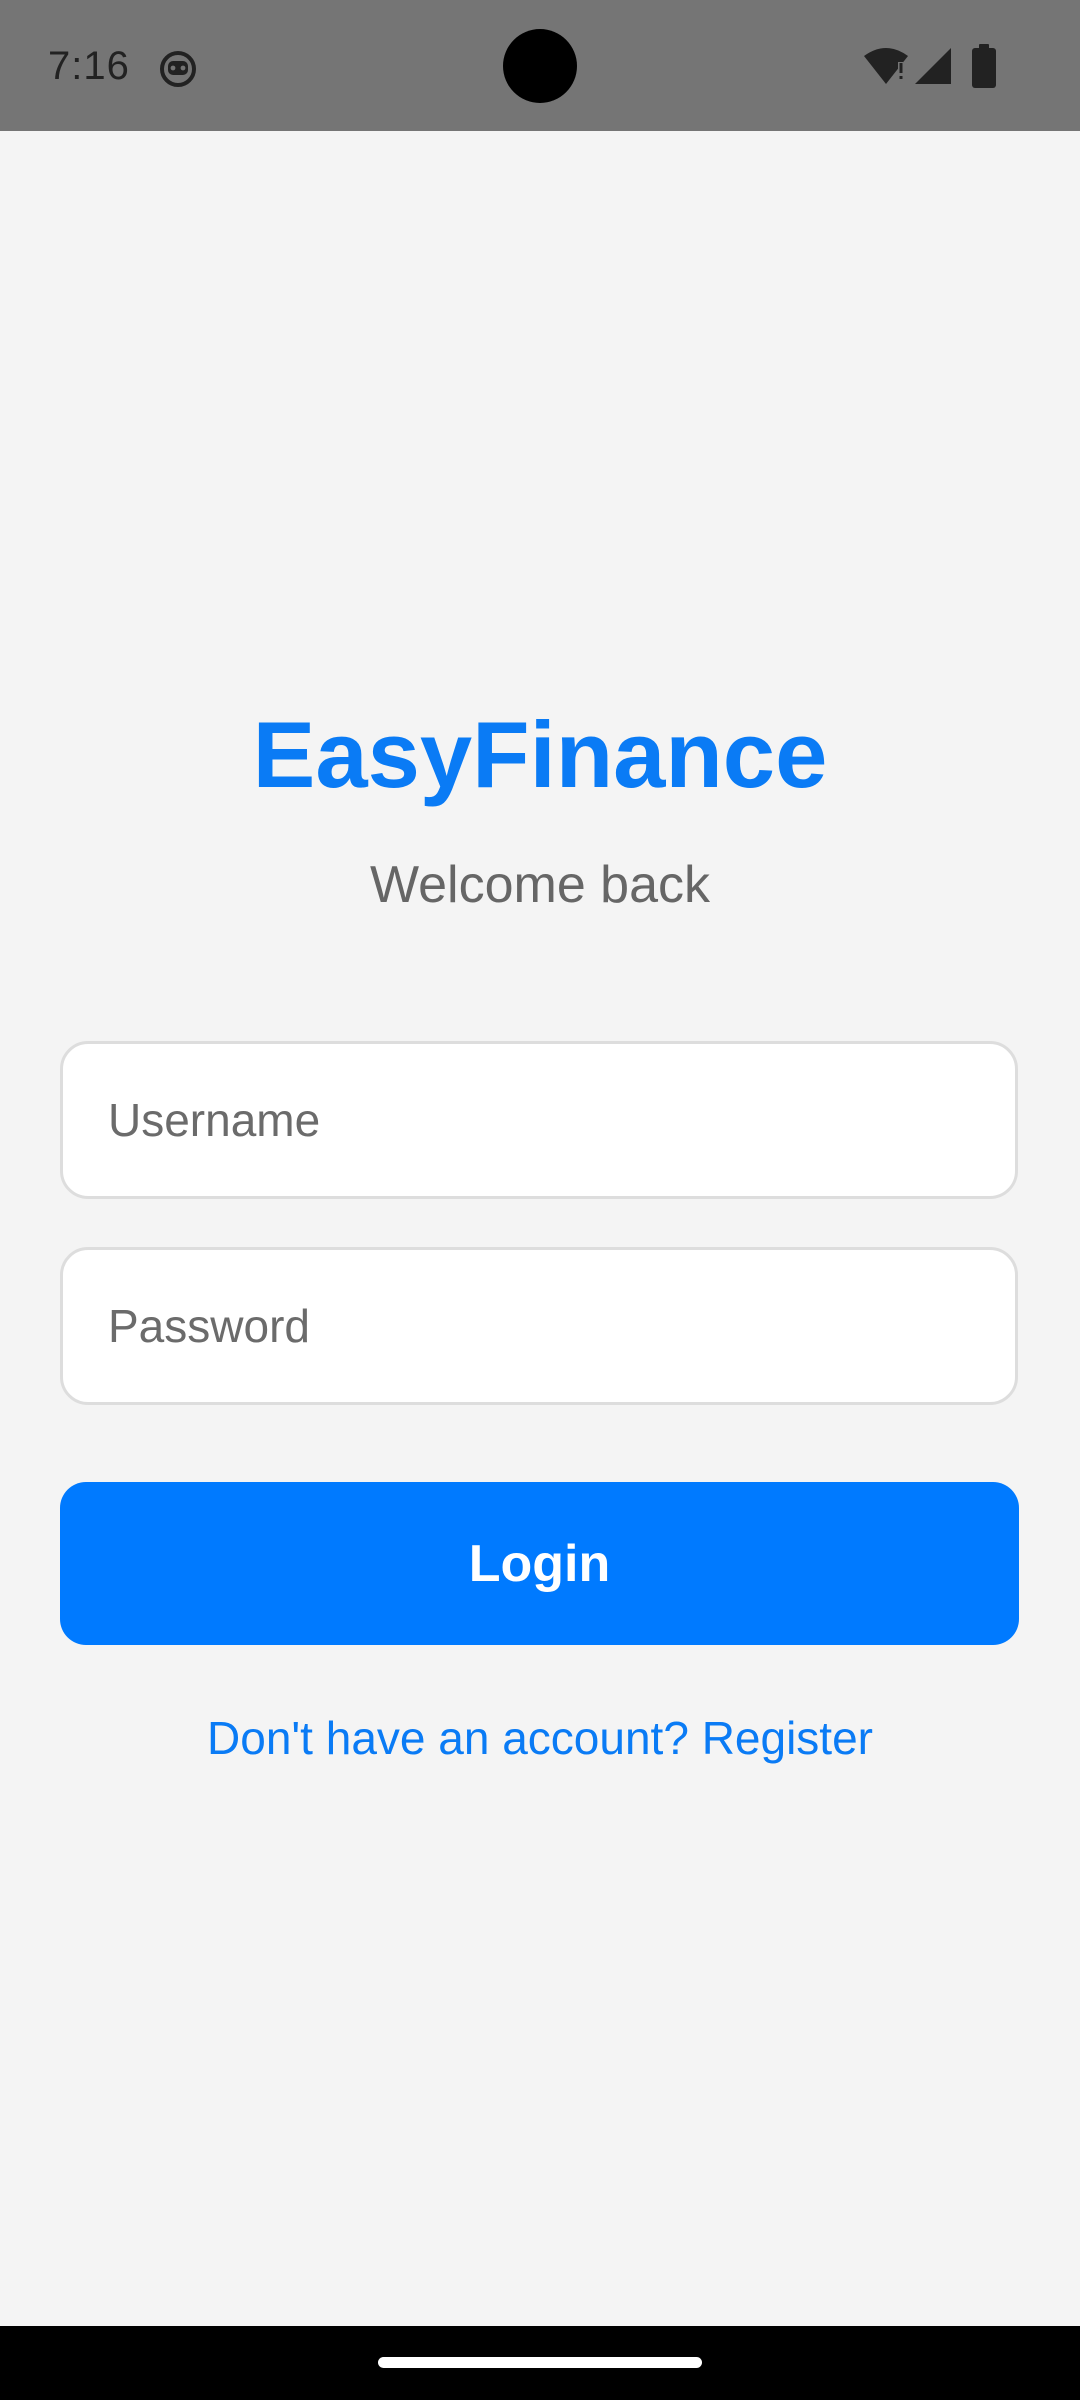 The width and height of the screenshot is (1080, 2400). Describe the element at coordinates (540, 754) in the screenshot. I see `app-title: EasyFinance` at that location.